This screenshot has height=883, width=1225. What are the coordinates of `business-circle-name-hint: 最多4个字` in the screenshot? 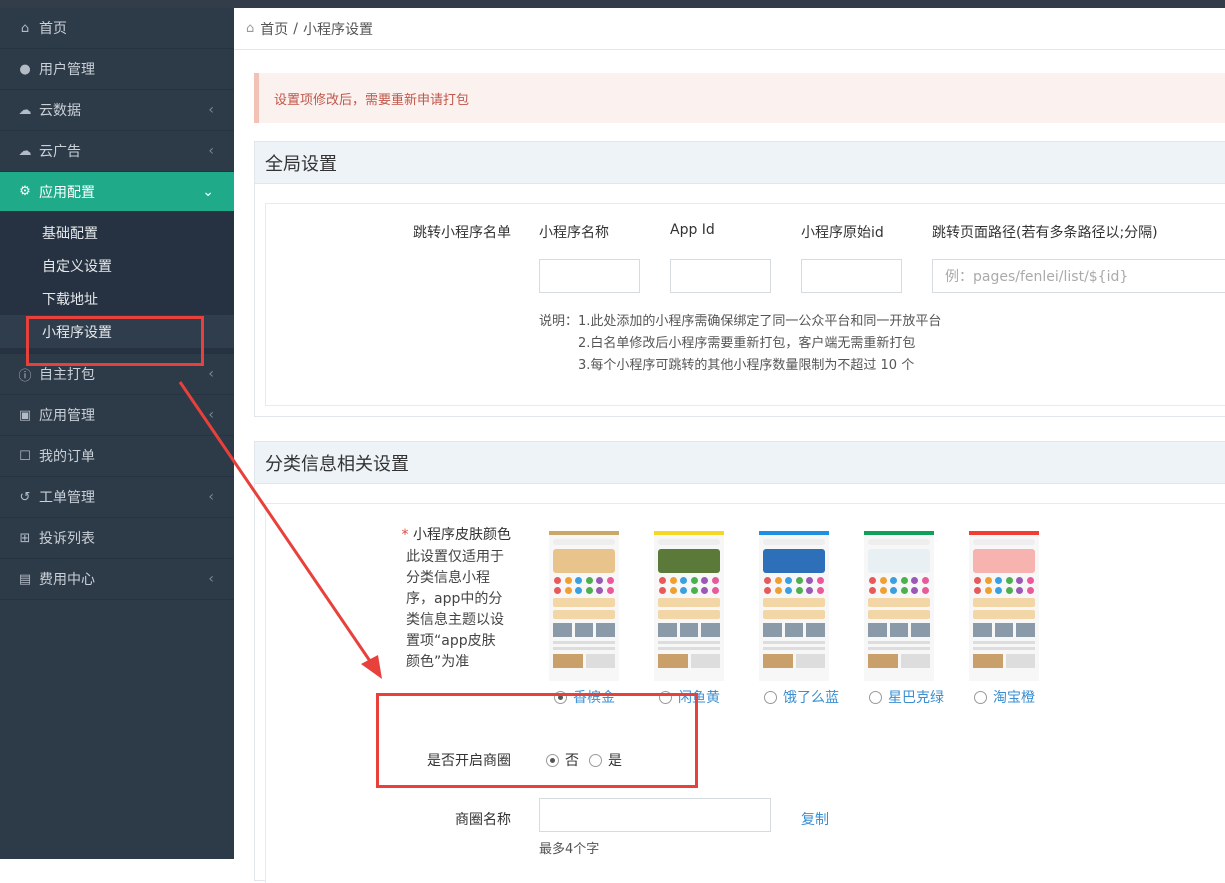 It's located at (569, 849).